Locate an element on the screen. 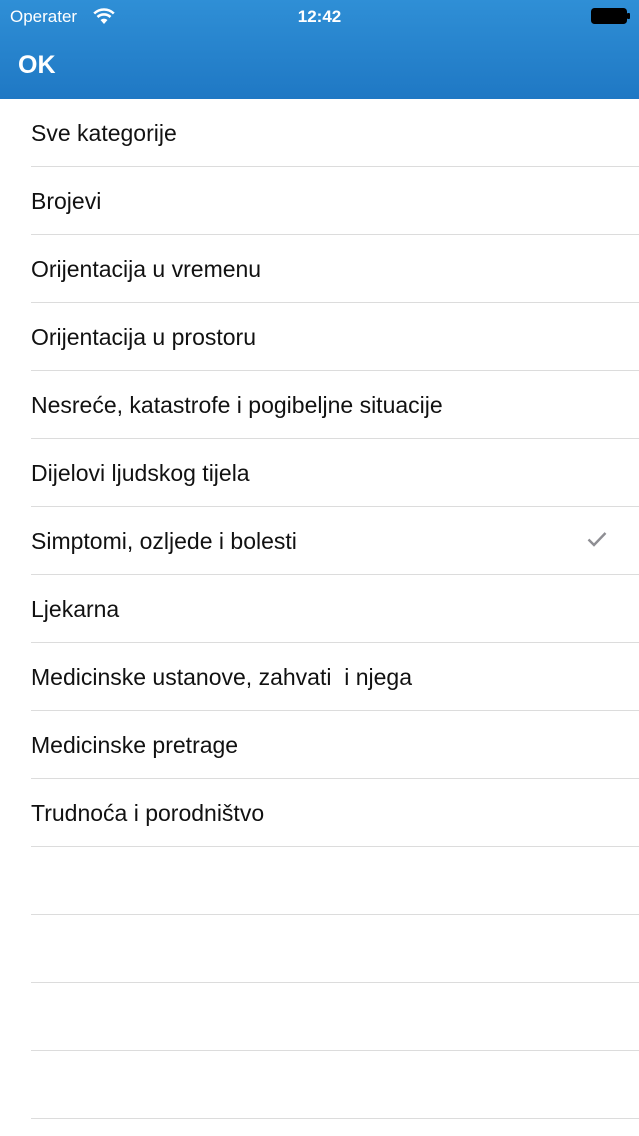 This screenshot has height=1136, width=639. category-row: Orijentacija u vremenu is located at coordinates (319, 269).